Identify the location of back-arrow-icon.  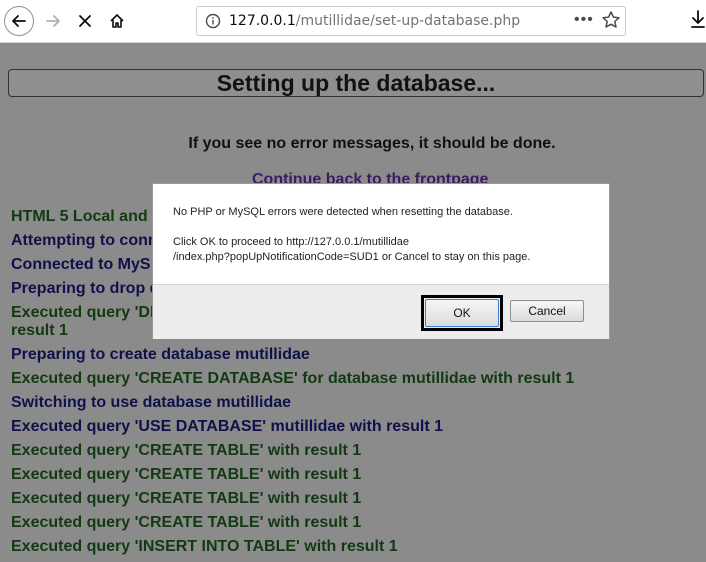
(19, 21).